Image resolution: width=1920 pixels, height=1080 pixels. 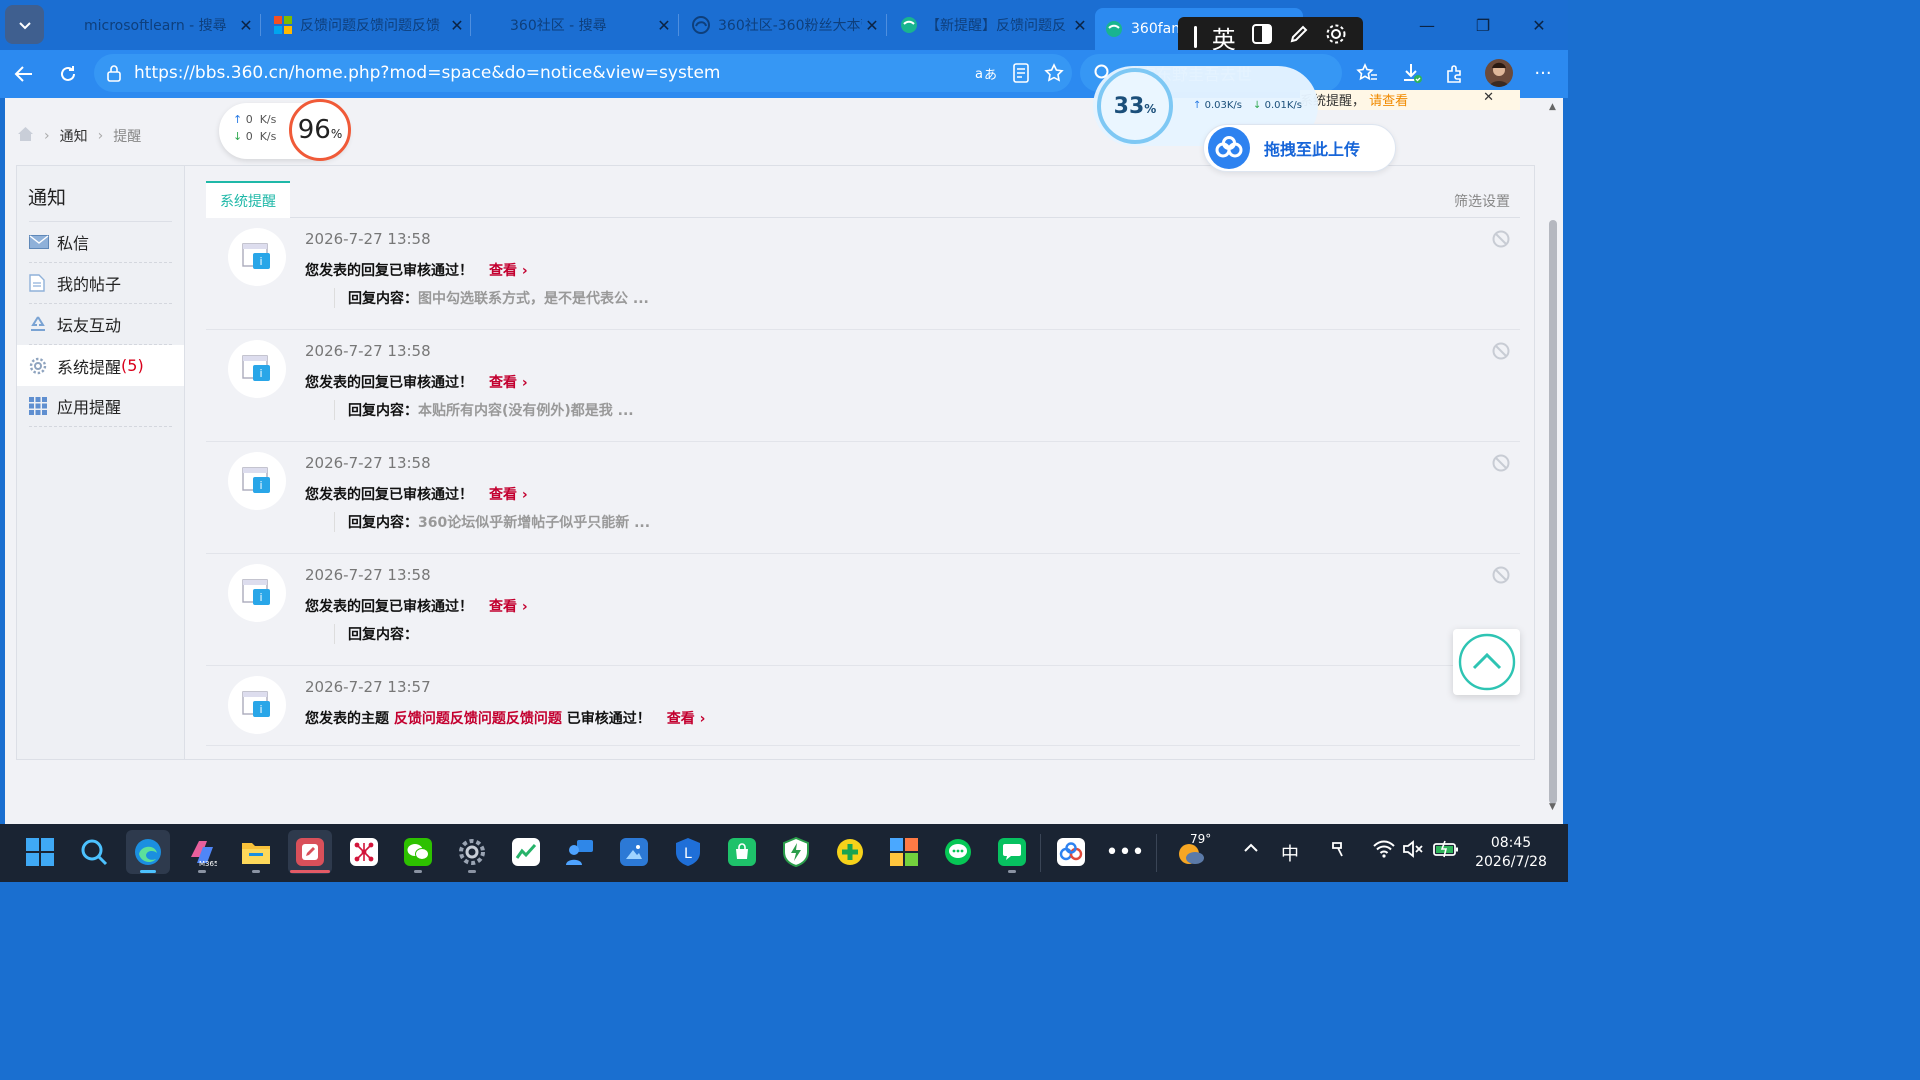 I want to click on chevron-up-icon, so click(x=1251, y=850).